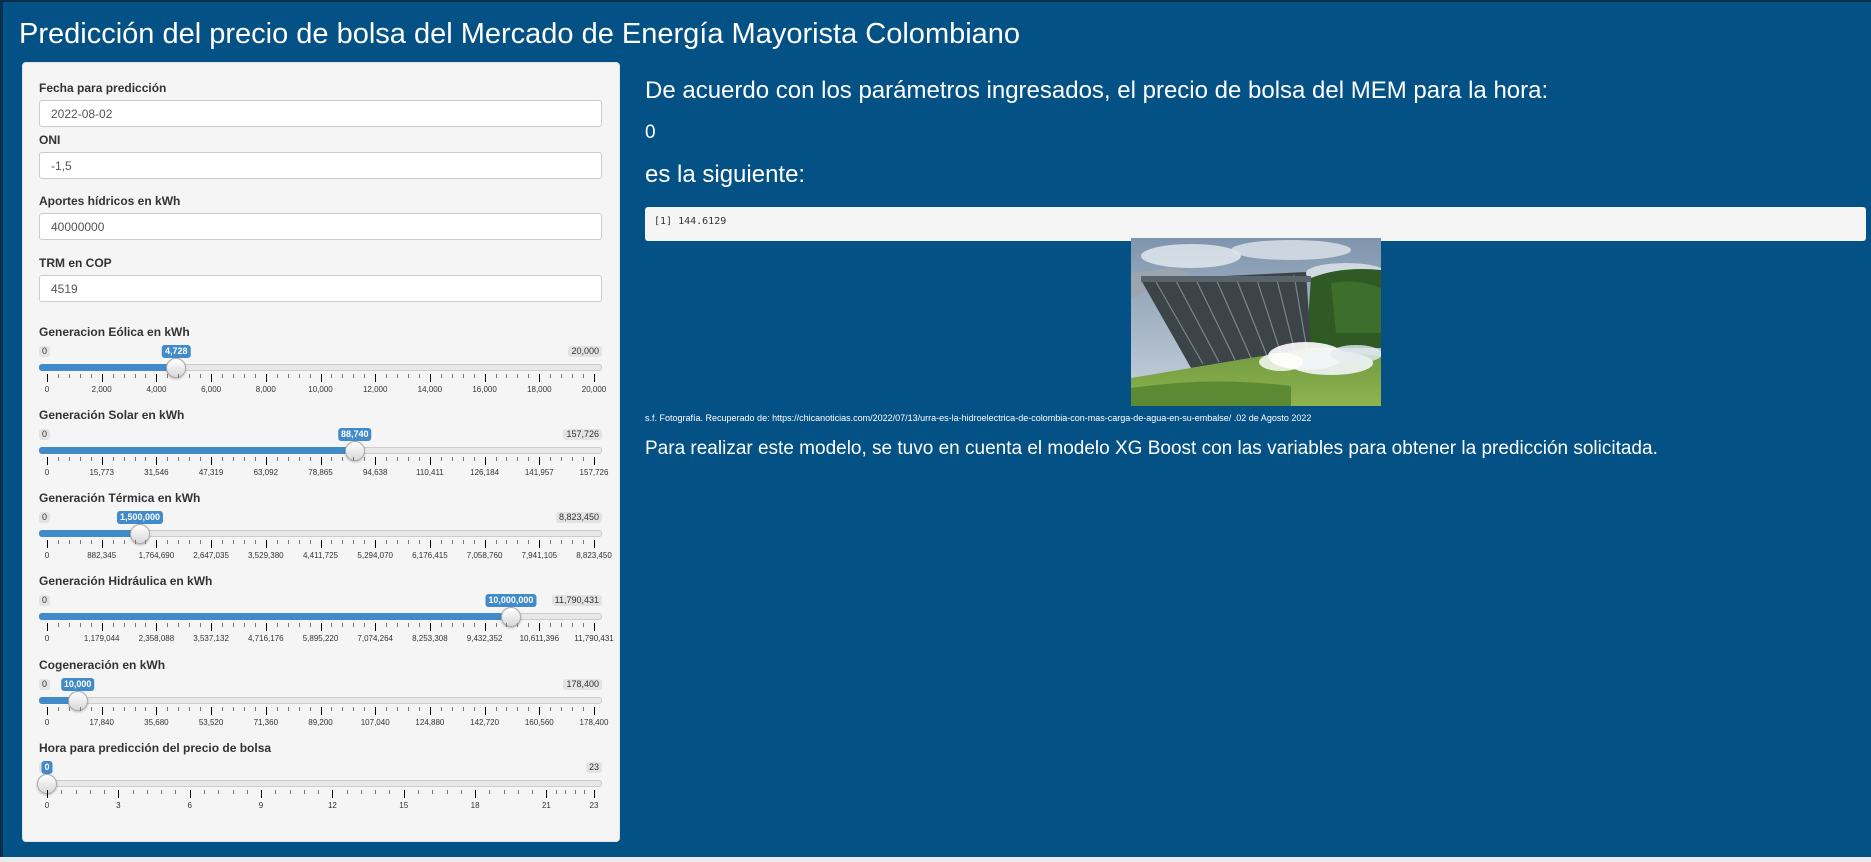  I want to click on tick-label: 23, so click(594, 805).